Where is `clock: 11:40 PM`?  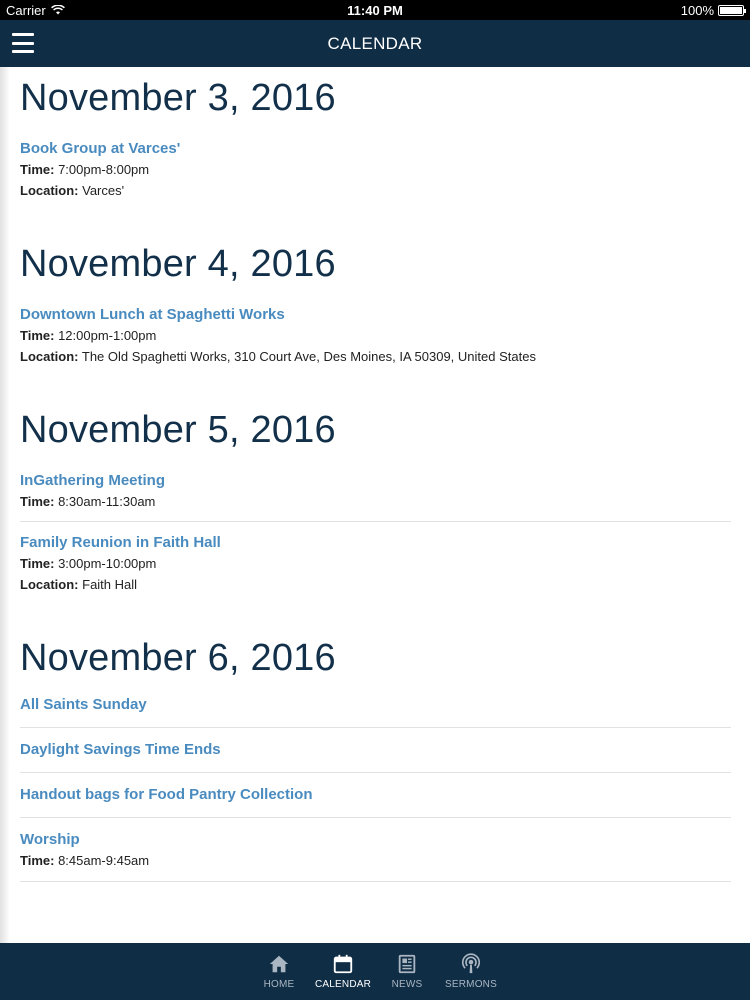 clock: 11:40 PM is located at coordinates (375, 10).